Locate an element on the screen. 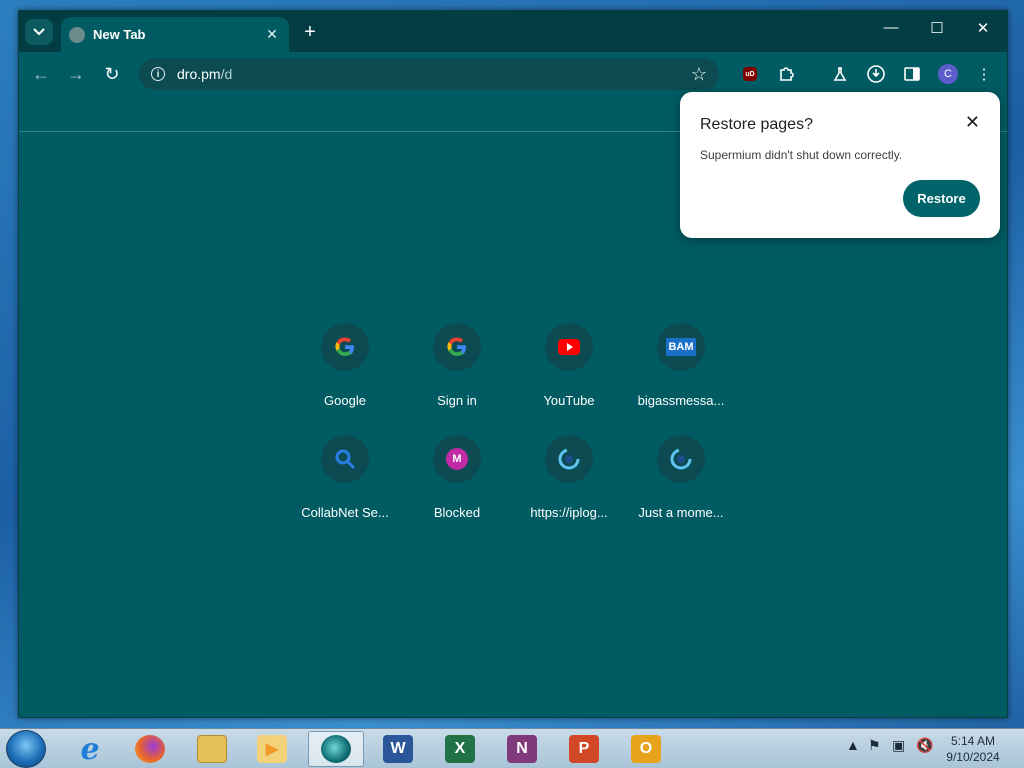 The image size is (1024, 768). bookmark-star-icon: ☆ is located at coordinates (699, 74).